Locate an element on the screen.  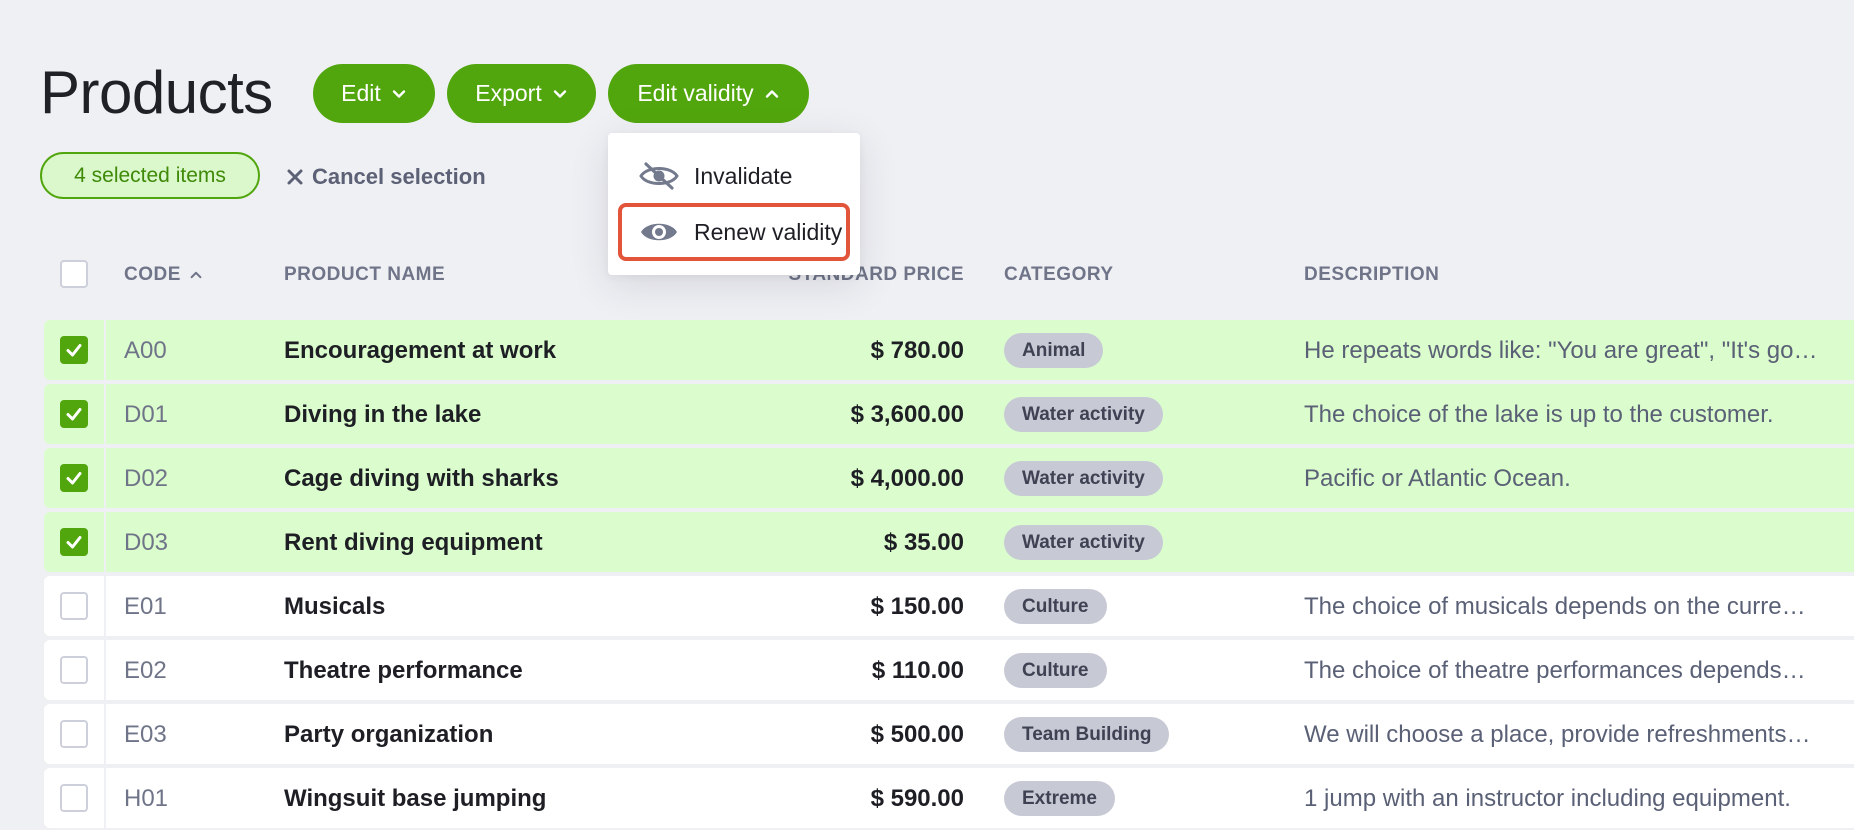
row-price: $ 110.00 is located at coordinates (917, 670).